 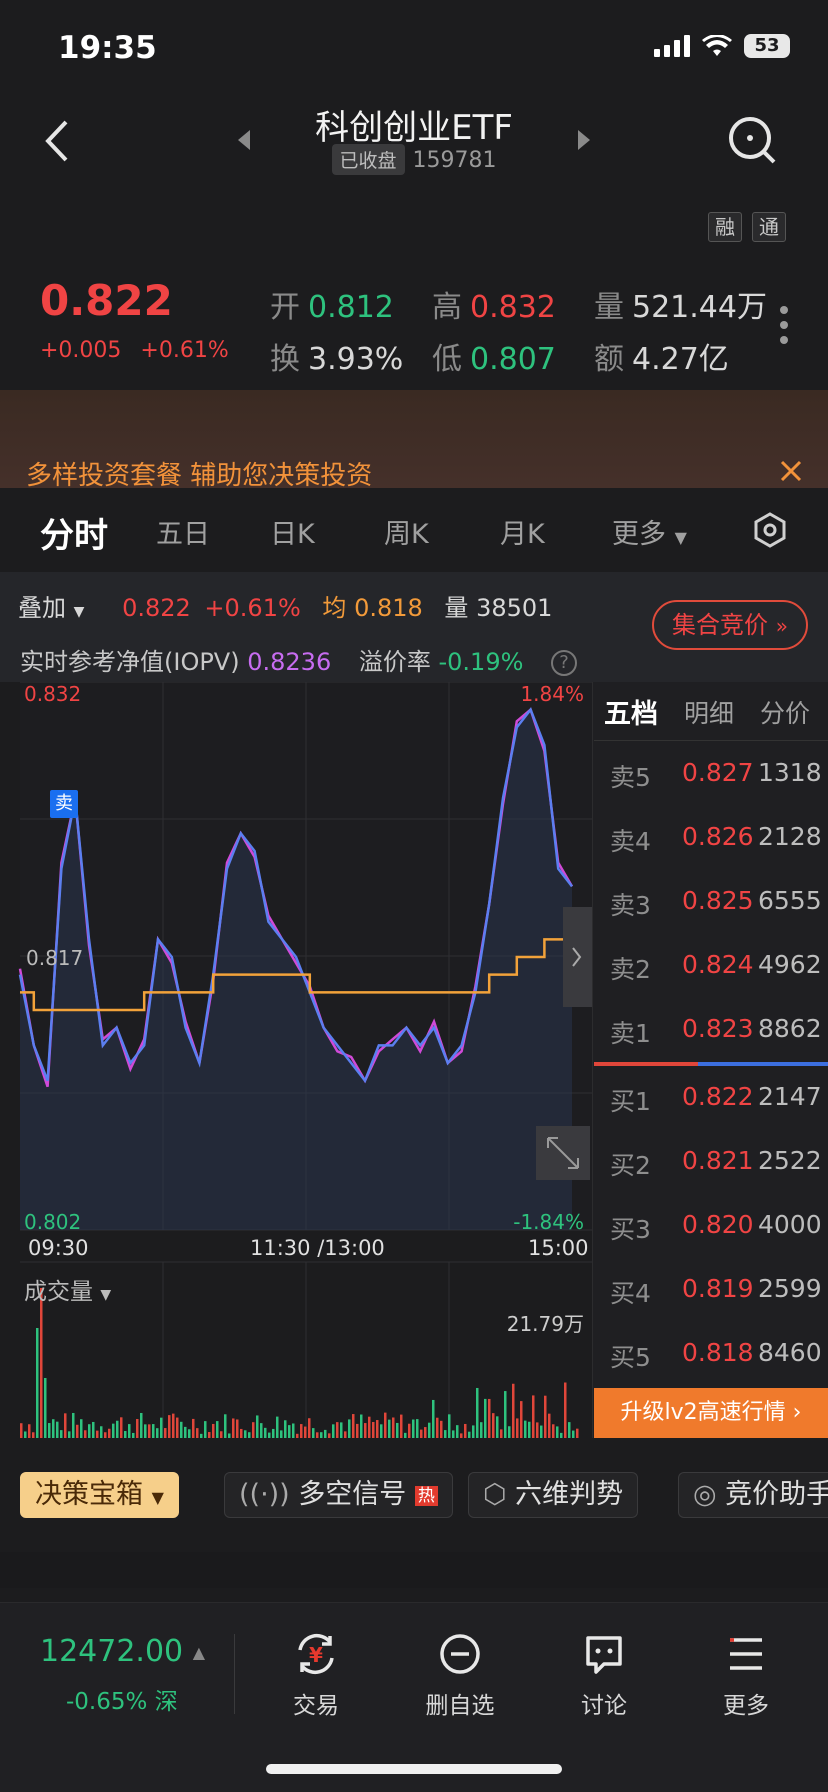 What do you see at coordinates (631, 711) in the screenshot?
I see `tab-five-level: 五档` at bounding box center [631, 711].